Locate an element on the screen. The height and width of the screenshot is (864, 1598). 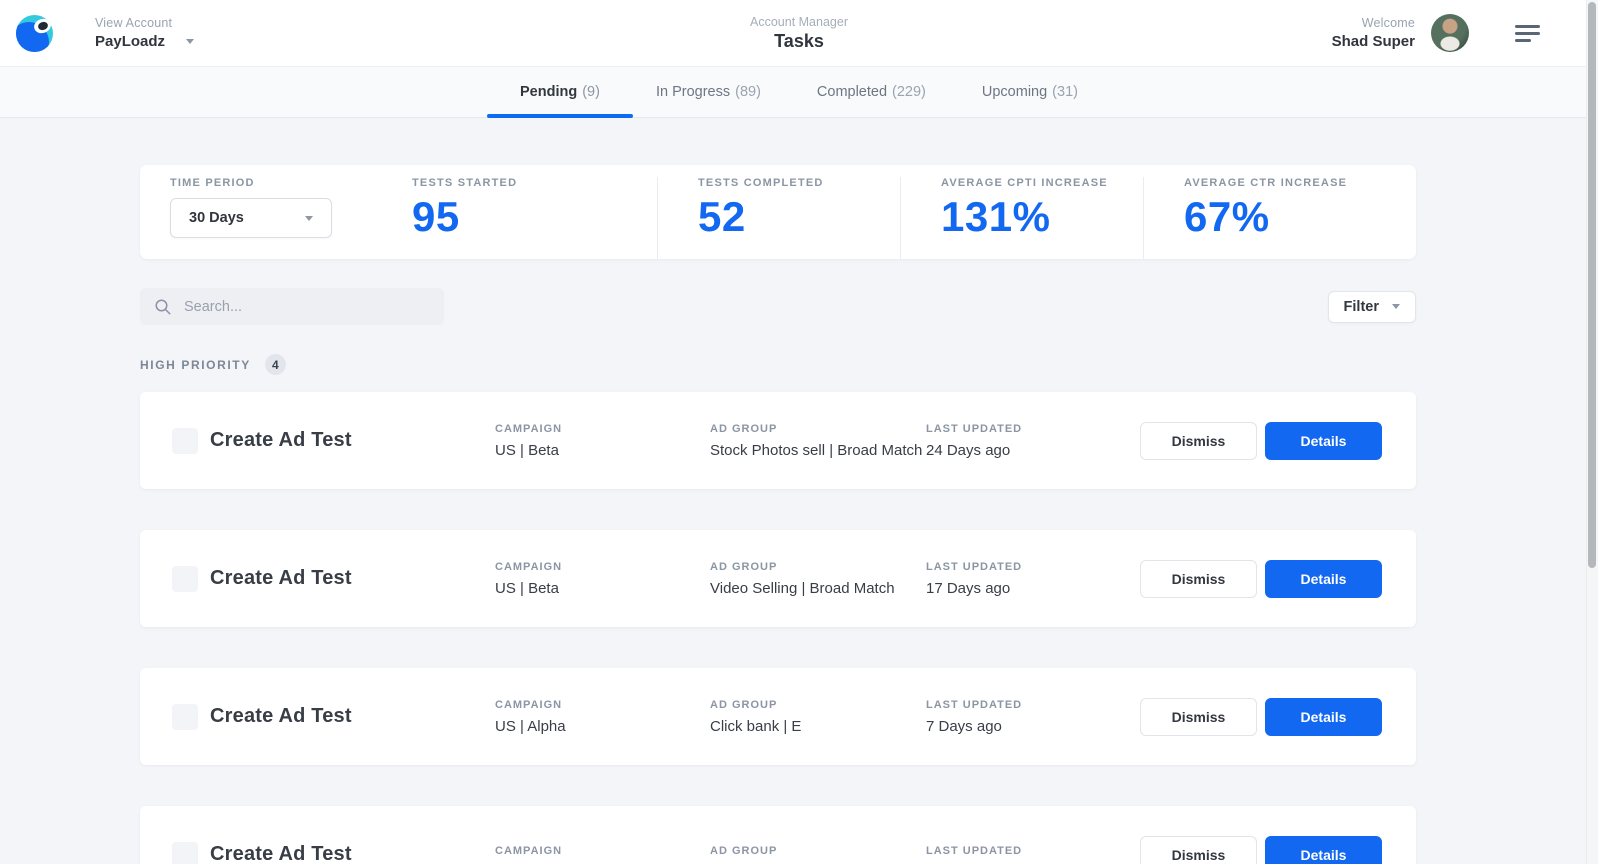
tab-pending: Pending (9) is located at coordinates (560, 92).